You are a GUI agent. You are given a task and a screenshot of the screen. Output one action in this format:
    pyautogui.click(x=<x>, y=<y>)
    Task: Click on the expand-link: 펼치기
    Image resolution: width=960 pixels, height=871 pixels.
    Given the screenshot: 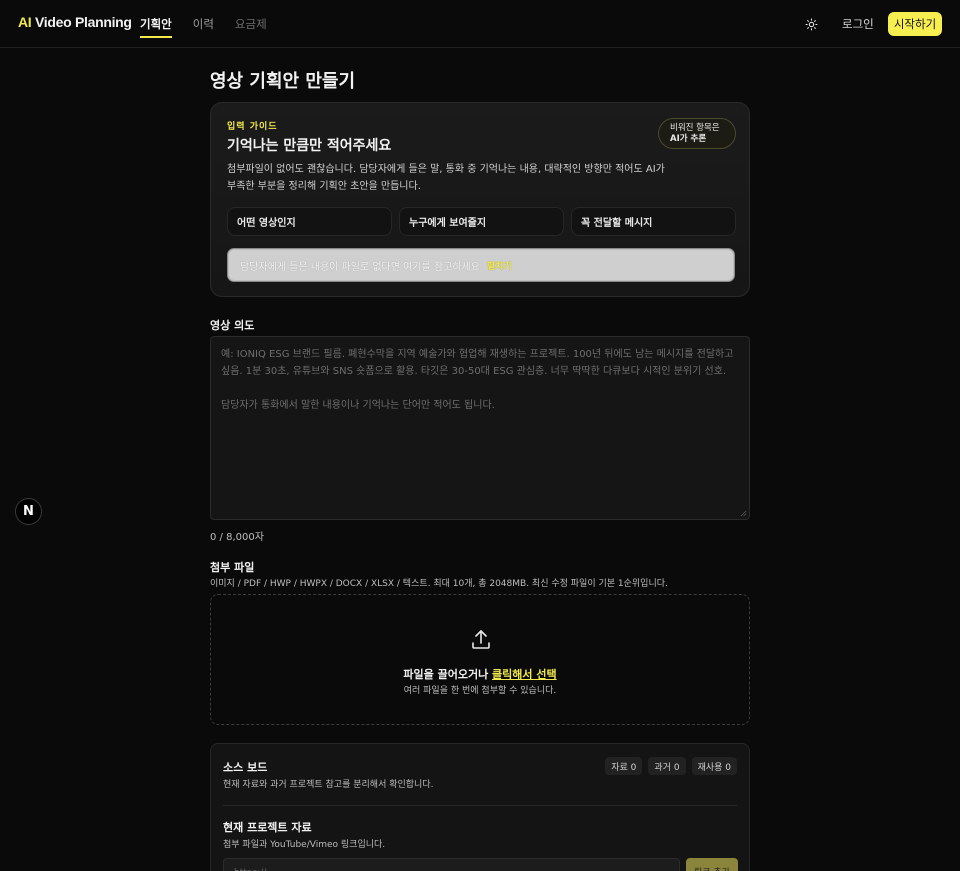 What is the action you would take?
    pyautogui.click(x=499, y=265)
    